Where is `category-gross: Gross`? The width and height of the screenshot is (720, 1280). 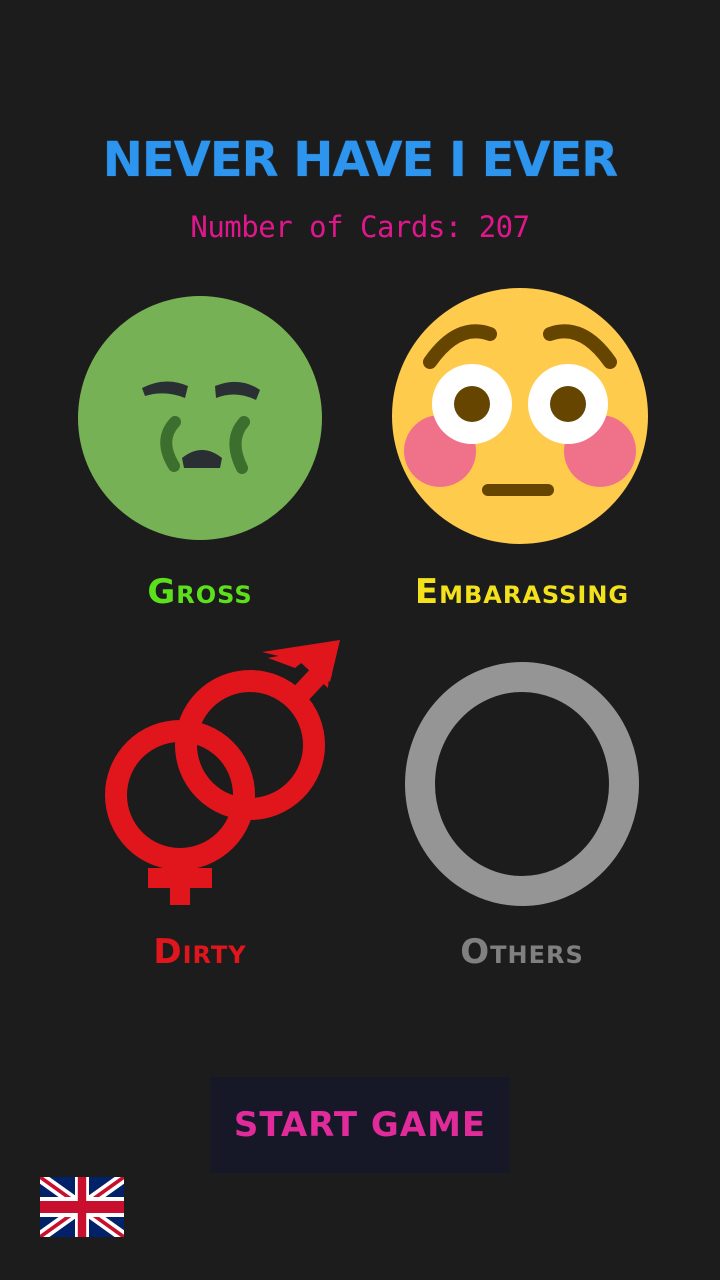
category-gross: Gross is located at coordinates (200, 450).